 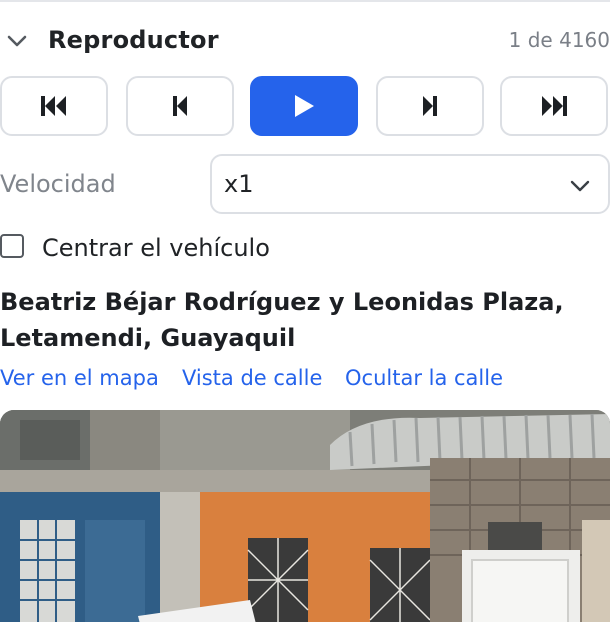 I want to click on last-button, so click(x=554, y=106).